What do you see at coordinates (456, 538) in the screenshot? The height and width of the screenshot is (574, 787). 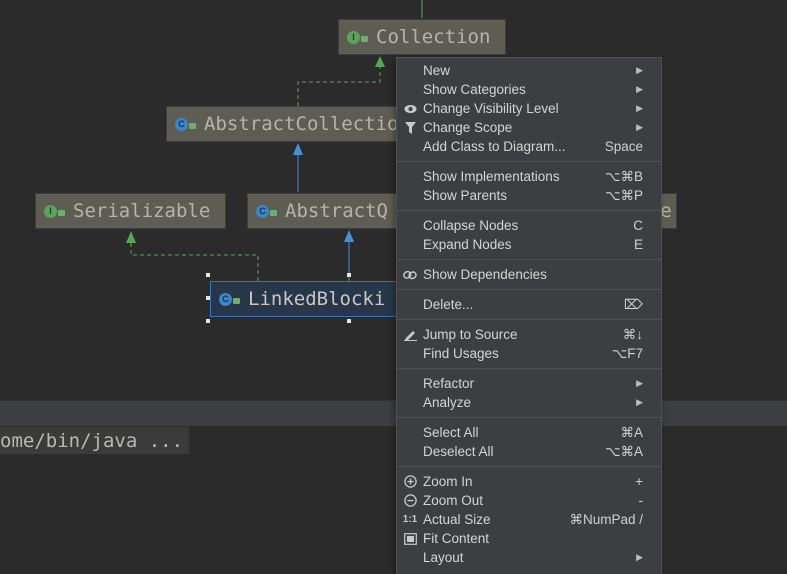 I see `menu-item-label: Fit Content` at bounding box center [456, 538].